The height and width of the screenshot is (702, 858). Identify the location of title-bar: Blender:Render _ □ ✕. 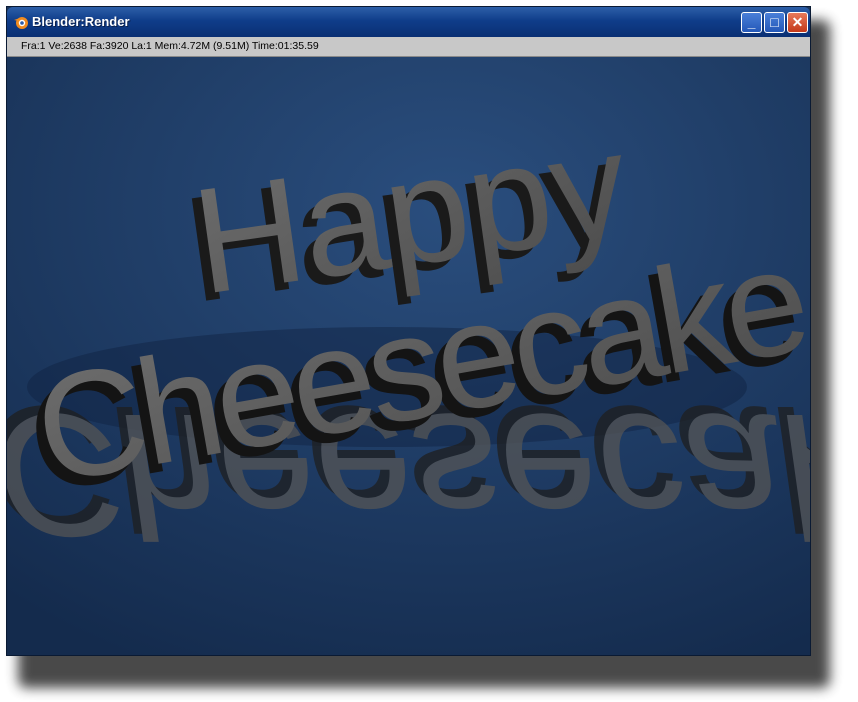
(408, 22).